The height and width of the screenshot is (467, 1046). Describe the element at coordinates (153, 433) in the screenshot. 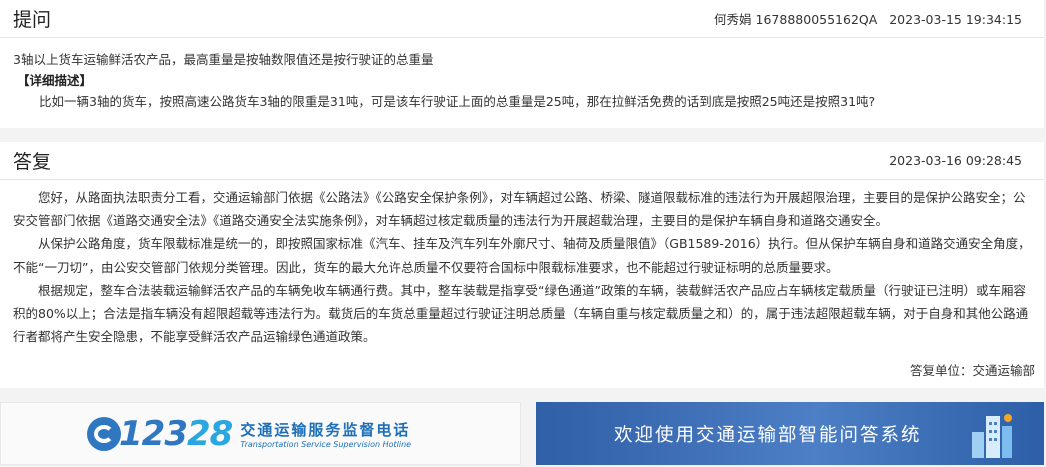

I see `hotline-number-main: 123` at that location.